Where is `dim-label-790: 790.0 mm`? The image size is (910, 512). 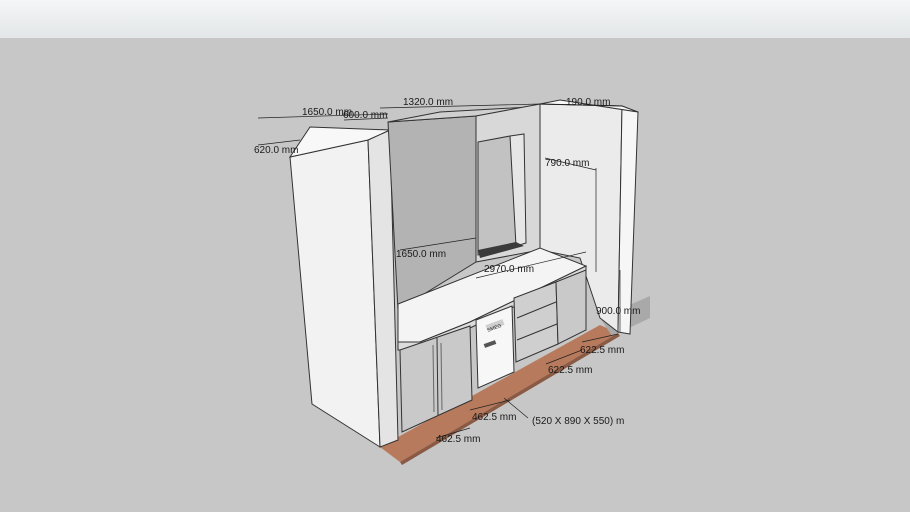 dim-label-790: 790.0 mm is located at coordinates (567, 163).